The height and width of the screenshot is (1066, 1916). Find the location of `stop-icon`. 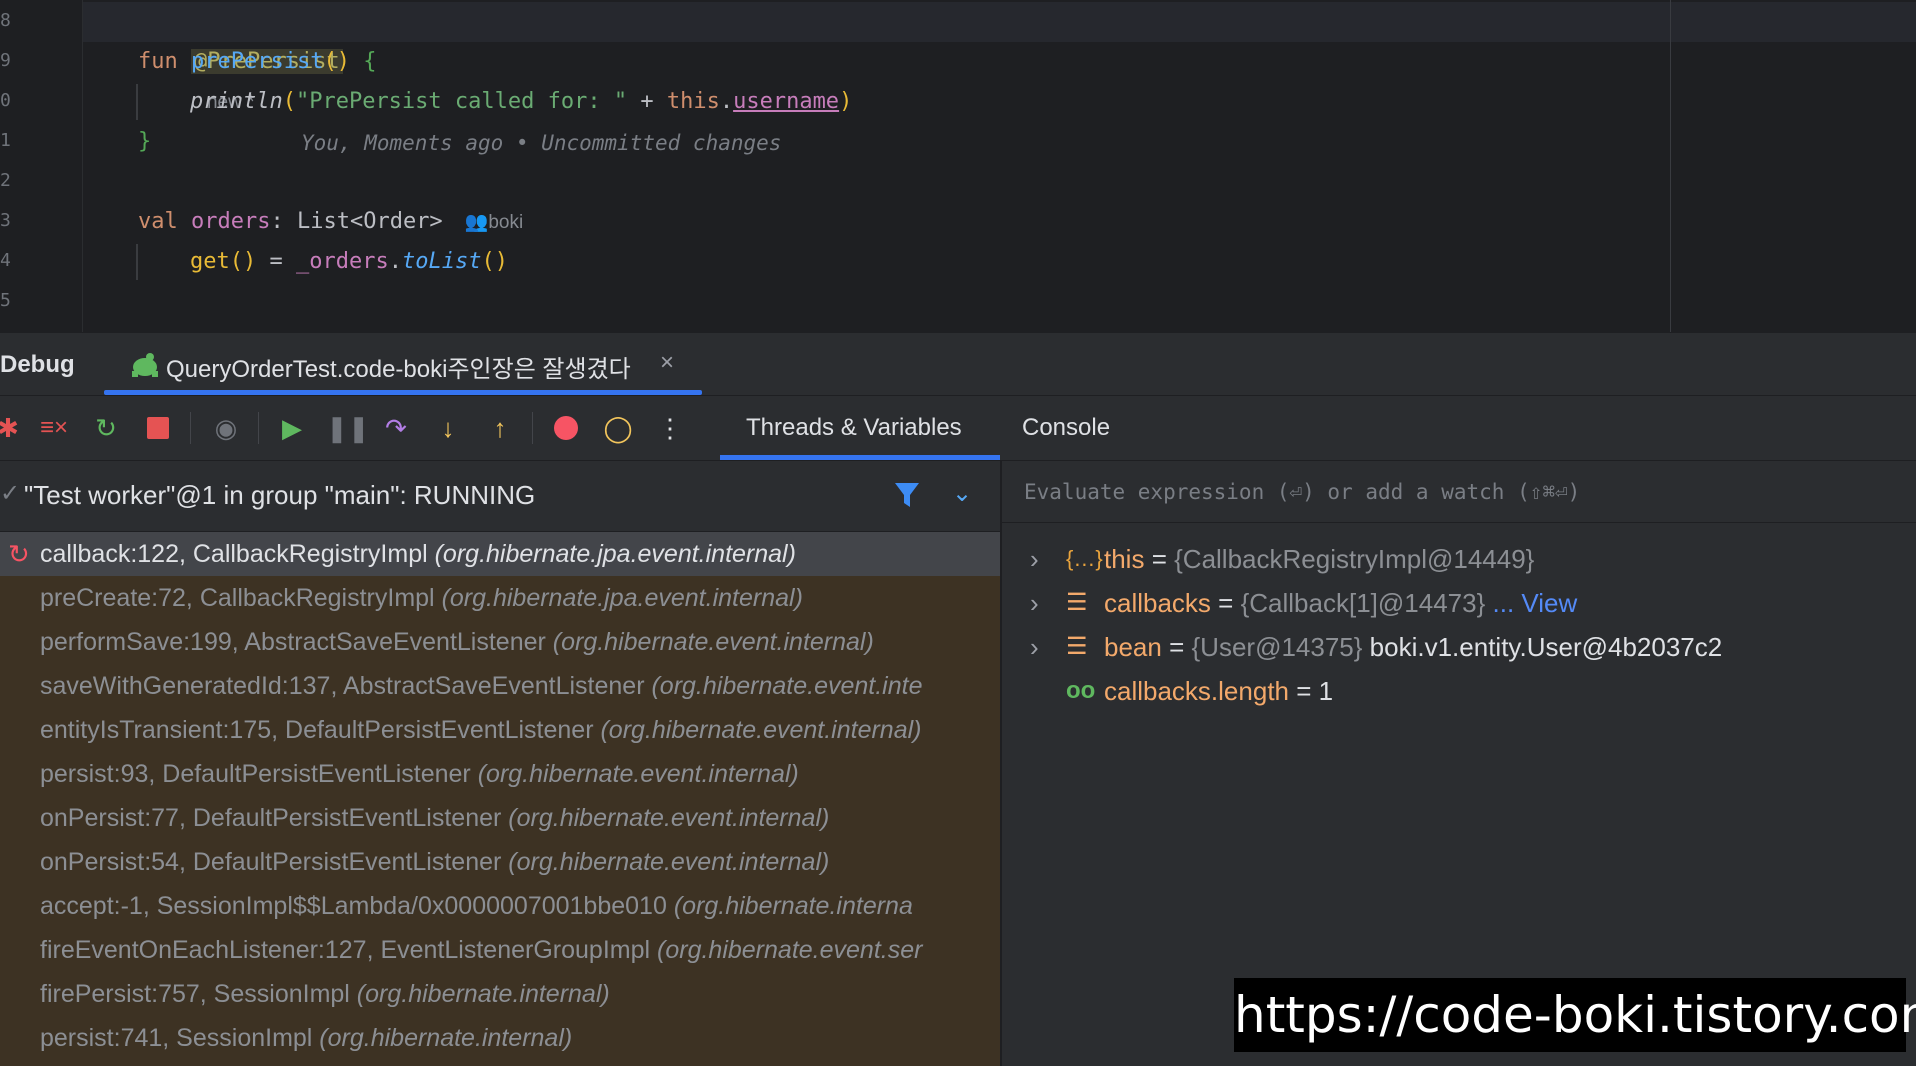

stop-icon is located at coordinates (158, 428).